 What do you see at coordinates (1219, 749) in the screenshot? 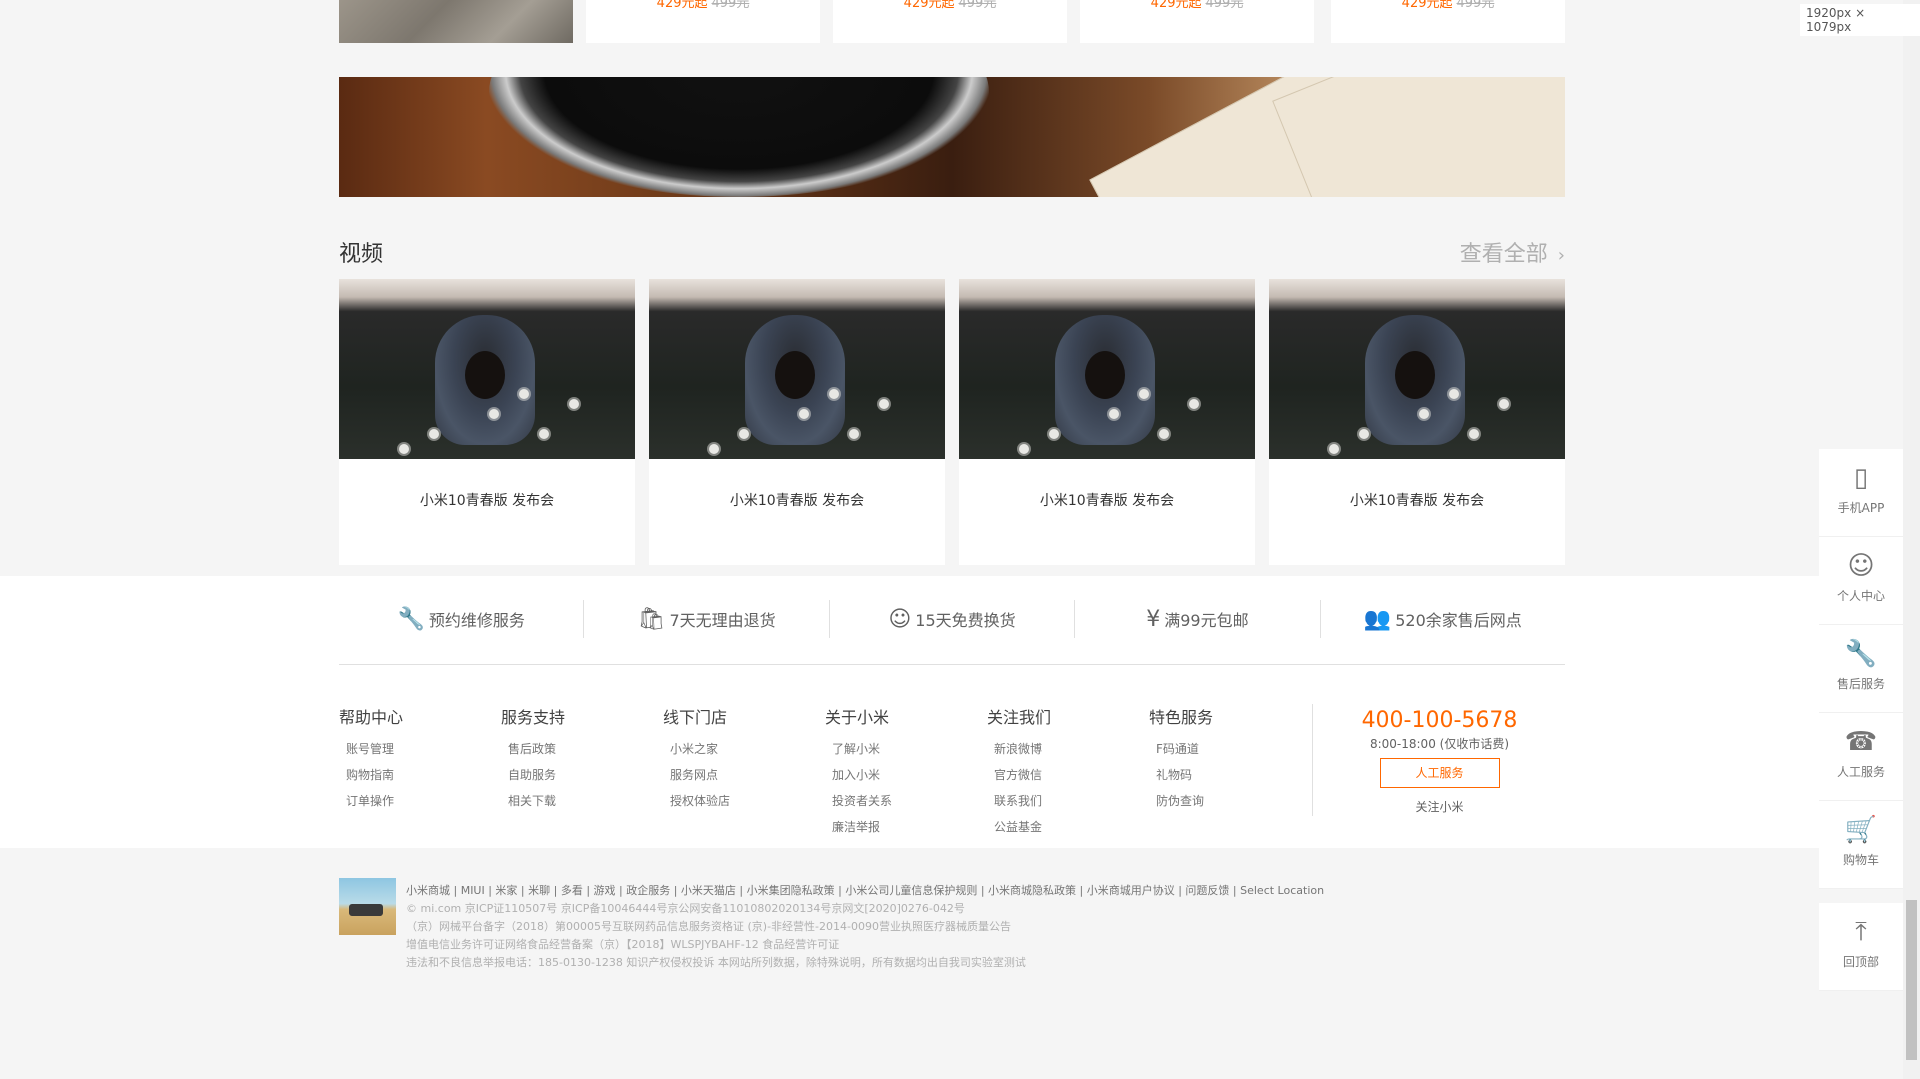
I see `footer-link: F码通道` at bounding box center [1219, 749].